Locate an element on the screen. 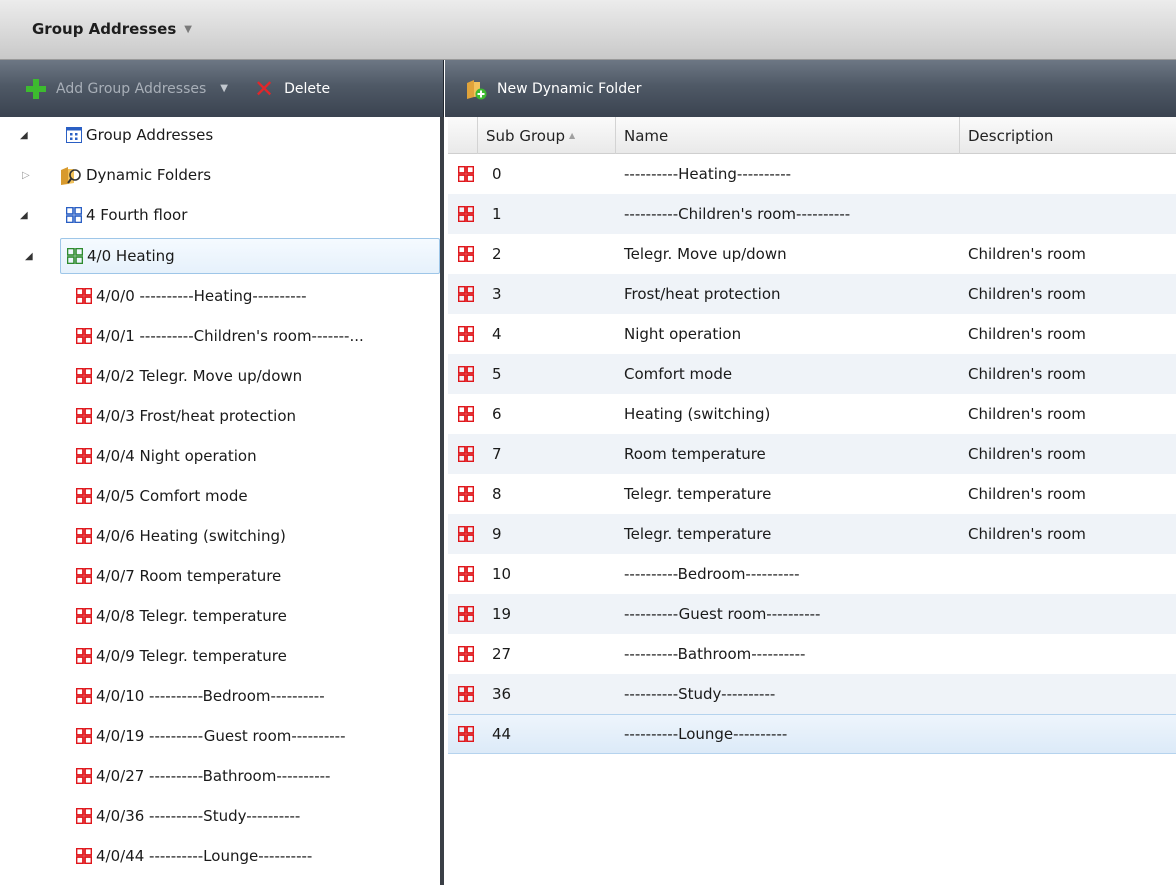 The height and width of the screenshot is (885, 1176). tree-node-label: 4/0/7 Room temperature is located at coordinates (189, 576).